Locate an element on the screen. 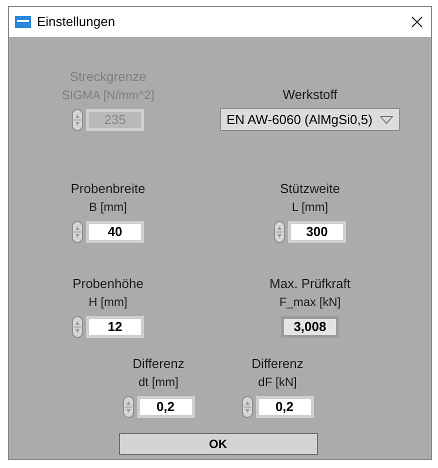 Image resolution: width=438 pixels, height=468 pixels. close-icon is located at coordinates (417, 22).